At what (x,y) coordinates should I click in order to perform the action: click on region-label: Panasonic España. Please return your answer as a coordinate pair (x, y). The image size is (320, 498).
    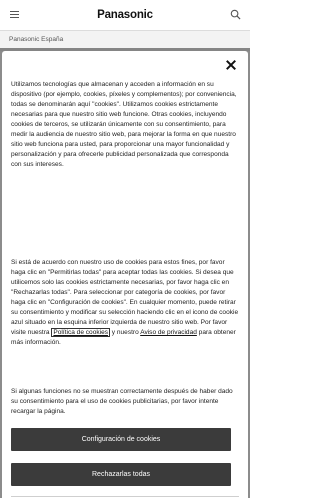
    Looking at the image, I should click on (36, 39).